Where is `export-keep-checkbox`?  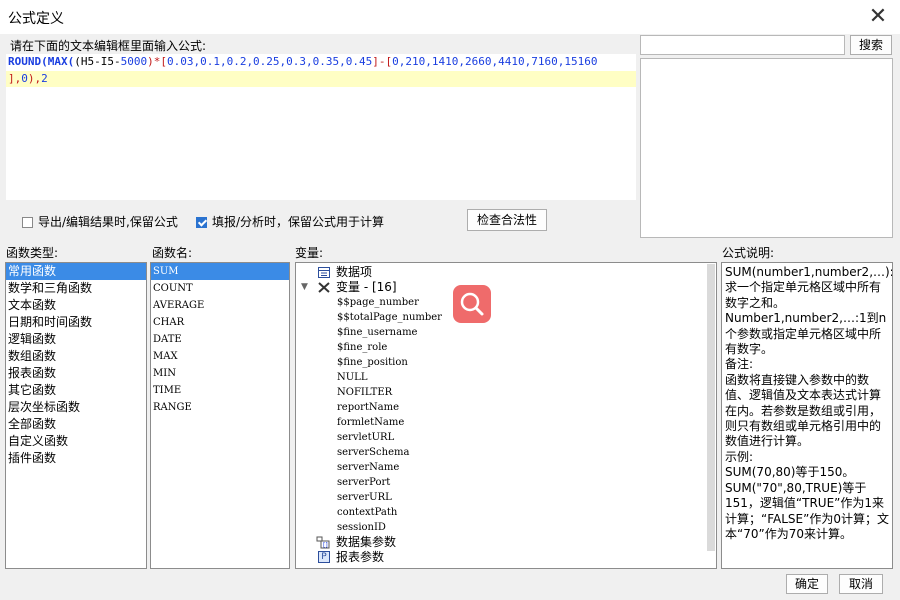
export-keep-checkbox is located at coordinates (27, 222).